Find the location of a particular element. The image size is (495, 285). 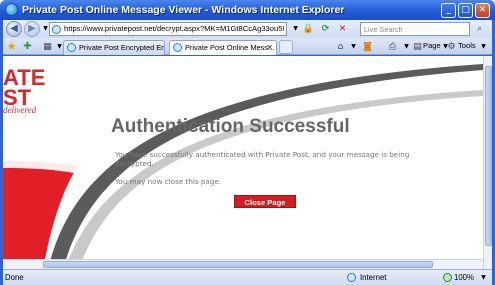

tools-menu: Tools is located at coordinates (467, 45).